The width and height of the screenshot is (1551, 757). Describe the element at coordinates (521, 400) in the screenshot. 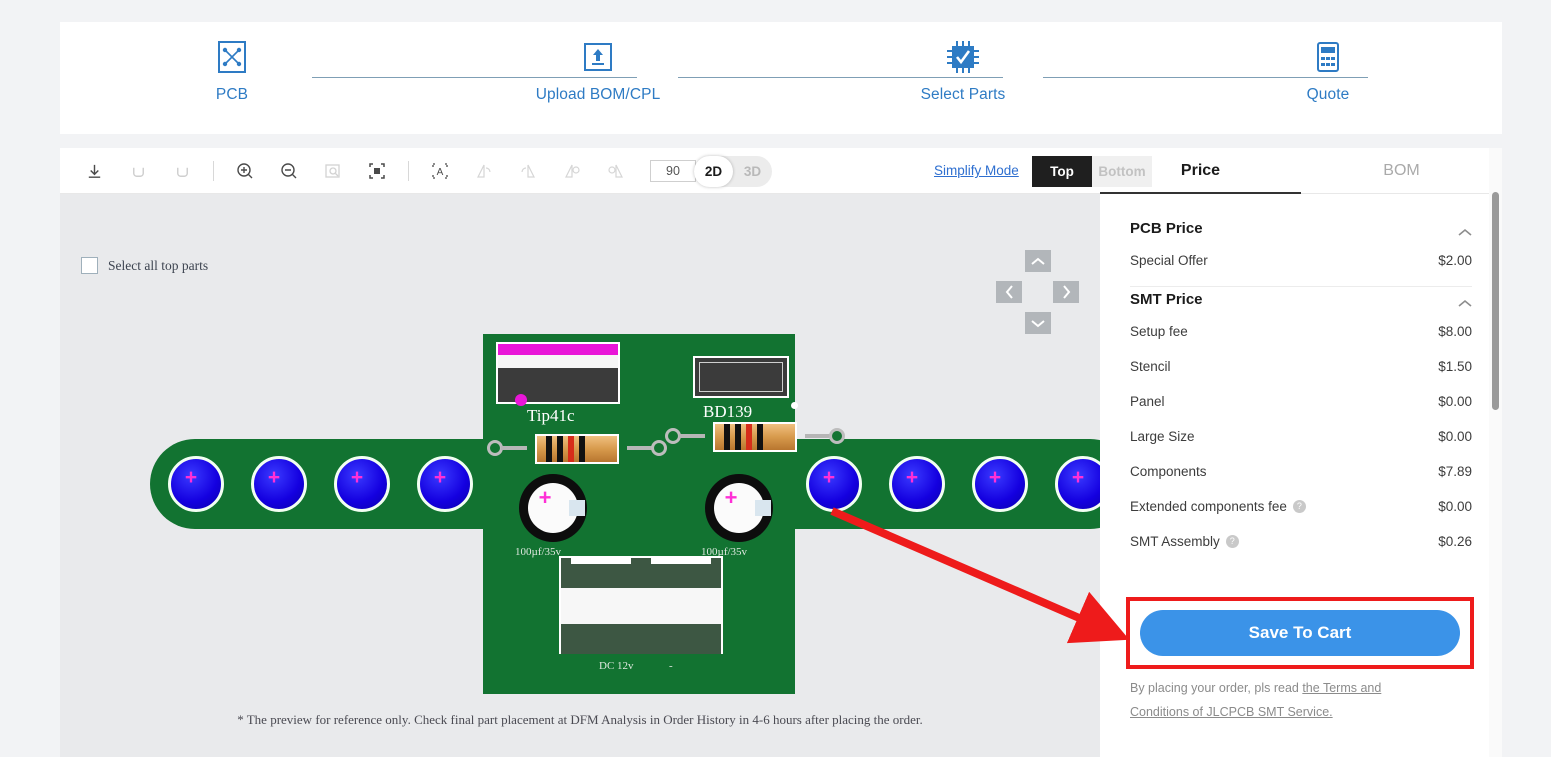

I see `tip41c-pin1-marker` at that location.